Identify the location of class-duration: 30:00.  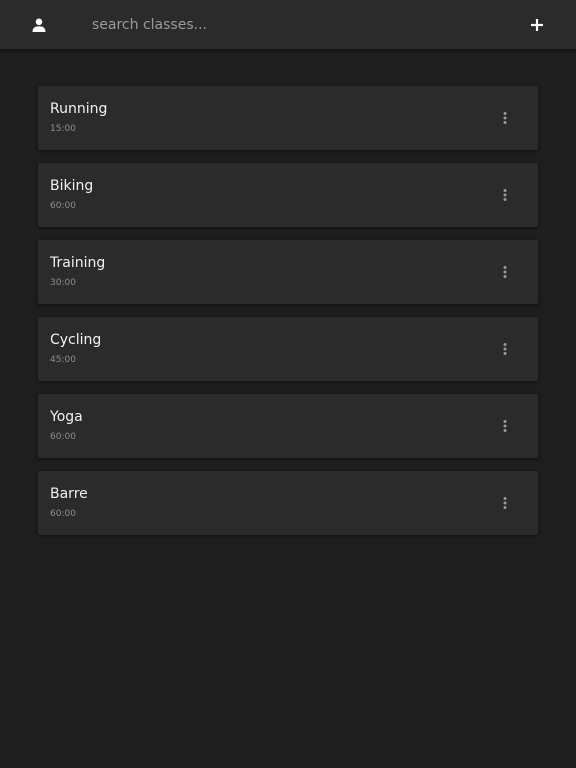
(63, 283).